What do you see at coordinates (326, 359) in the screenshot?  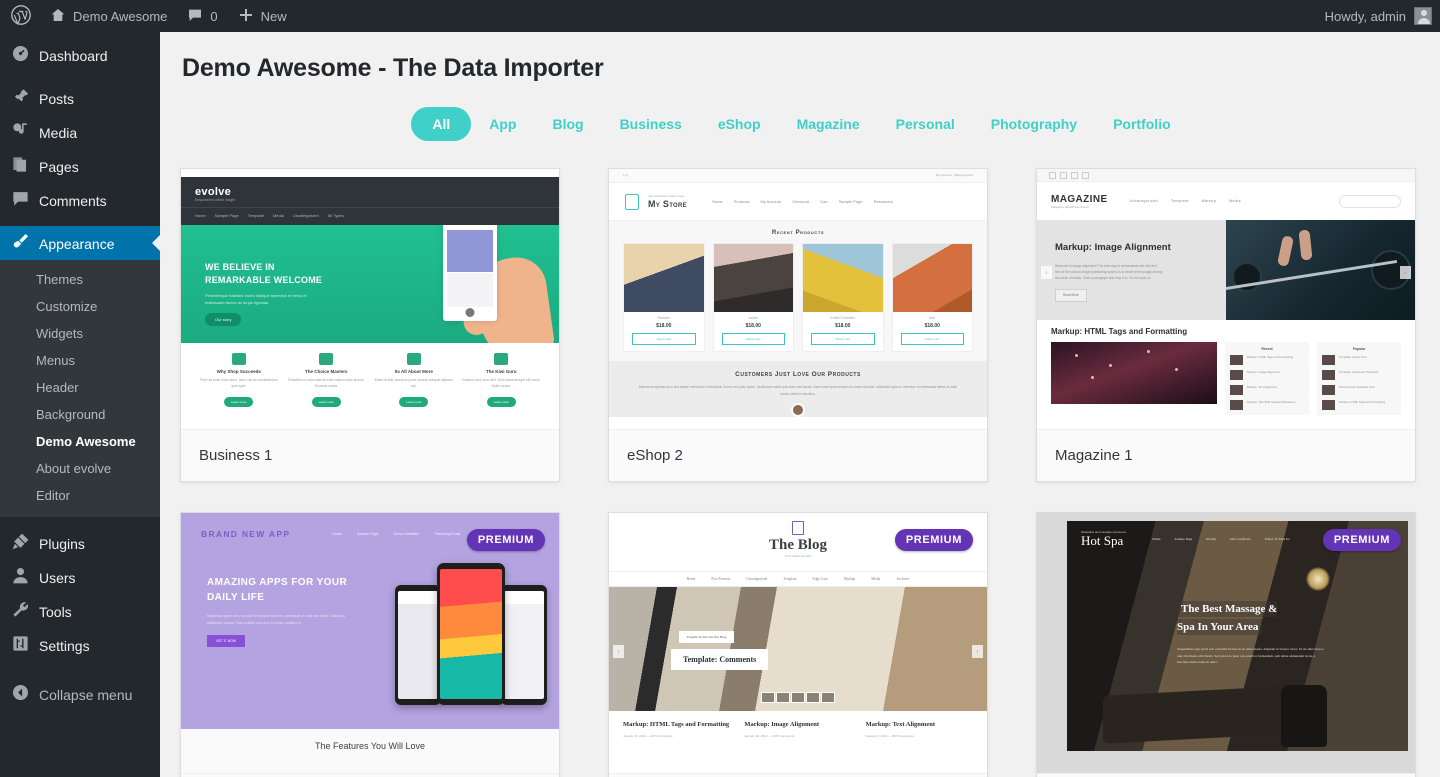 I see `sliders-icon` at bounding box center [326, 359].